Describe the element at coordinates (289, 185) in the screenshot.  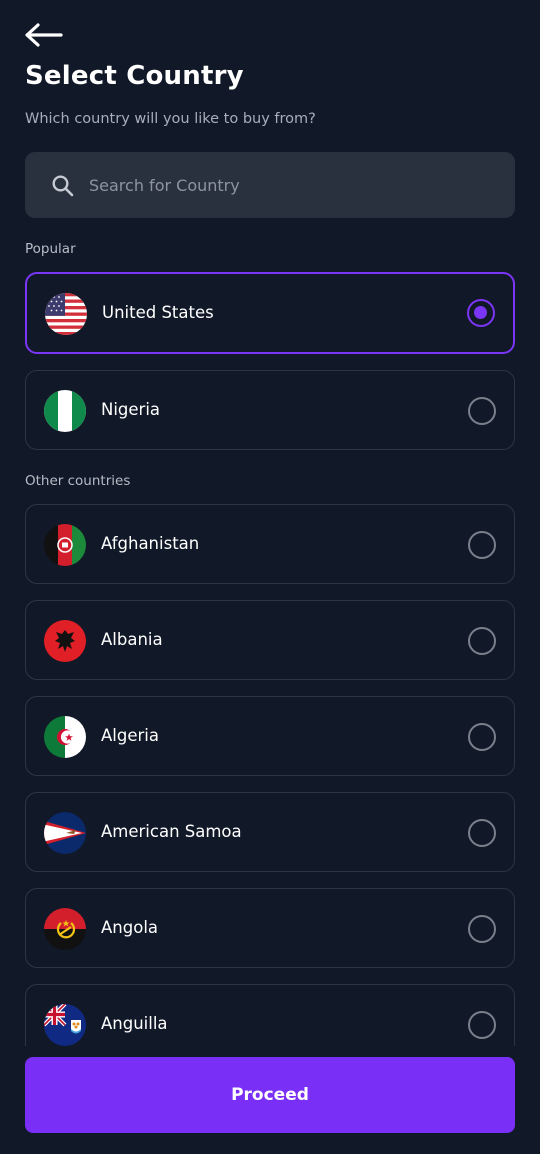
I see `search-input` at that location.